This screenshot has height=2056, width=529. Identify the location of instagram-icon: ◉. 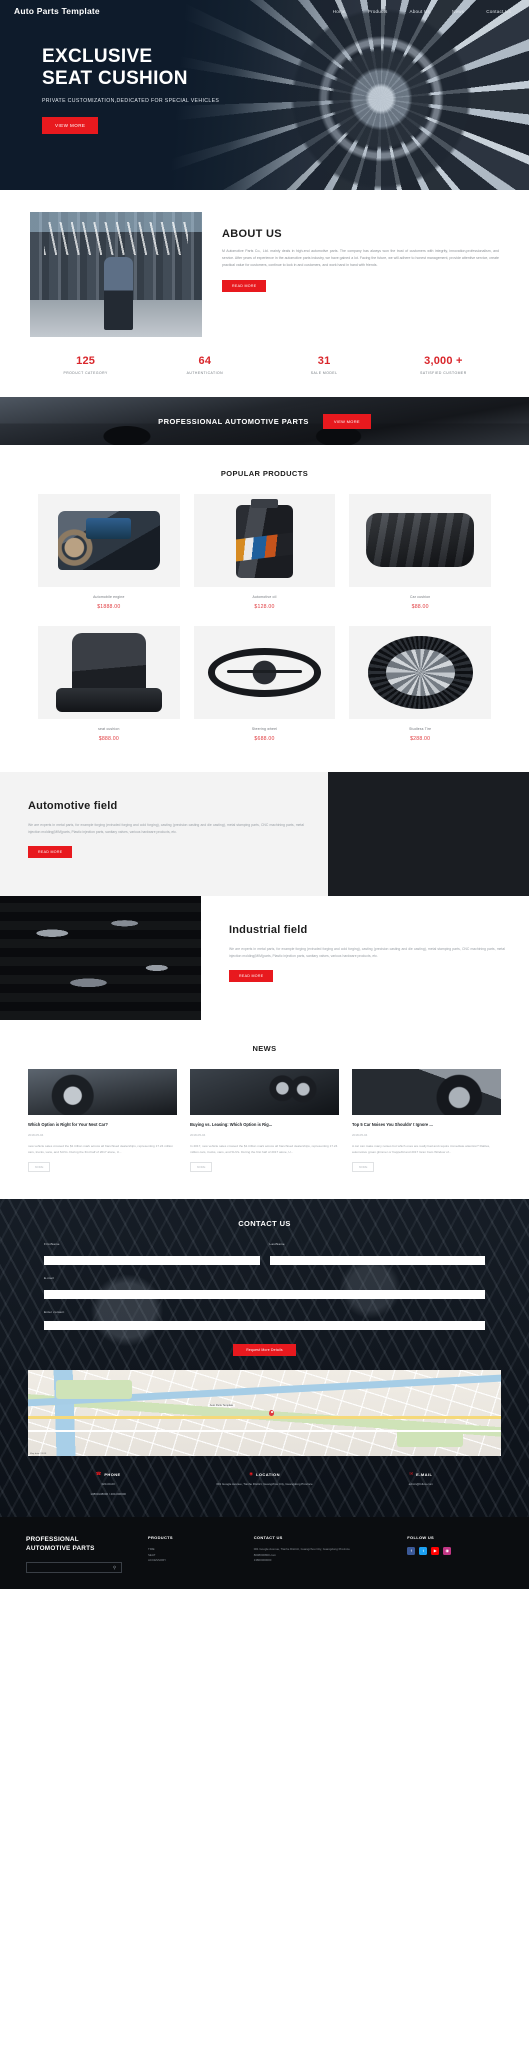
(447, 1550).